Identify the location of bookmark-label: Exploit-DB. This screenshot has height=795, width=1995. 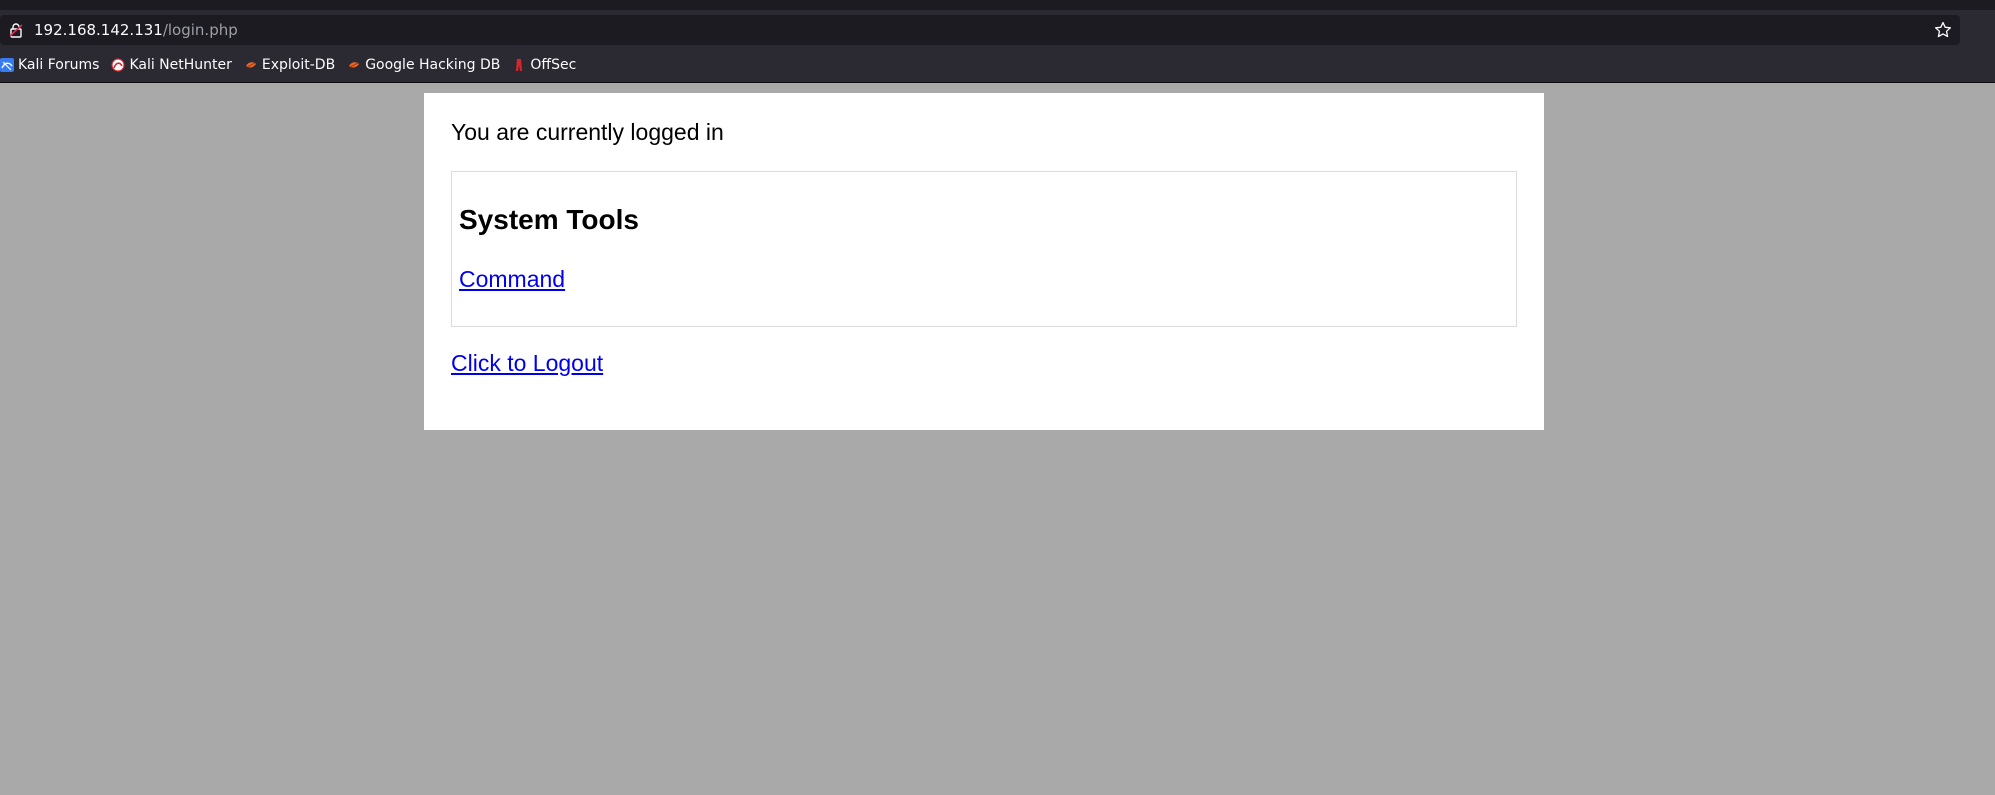
(298, 65).